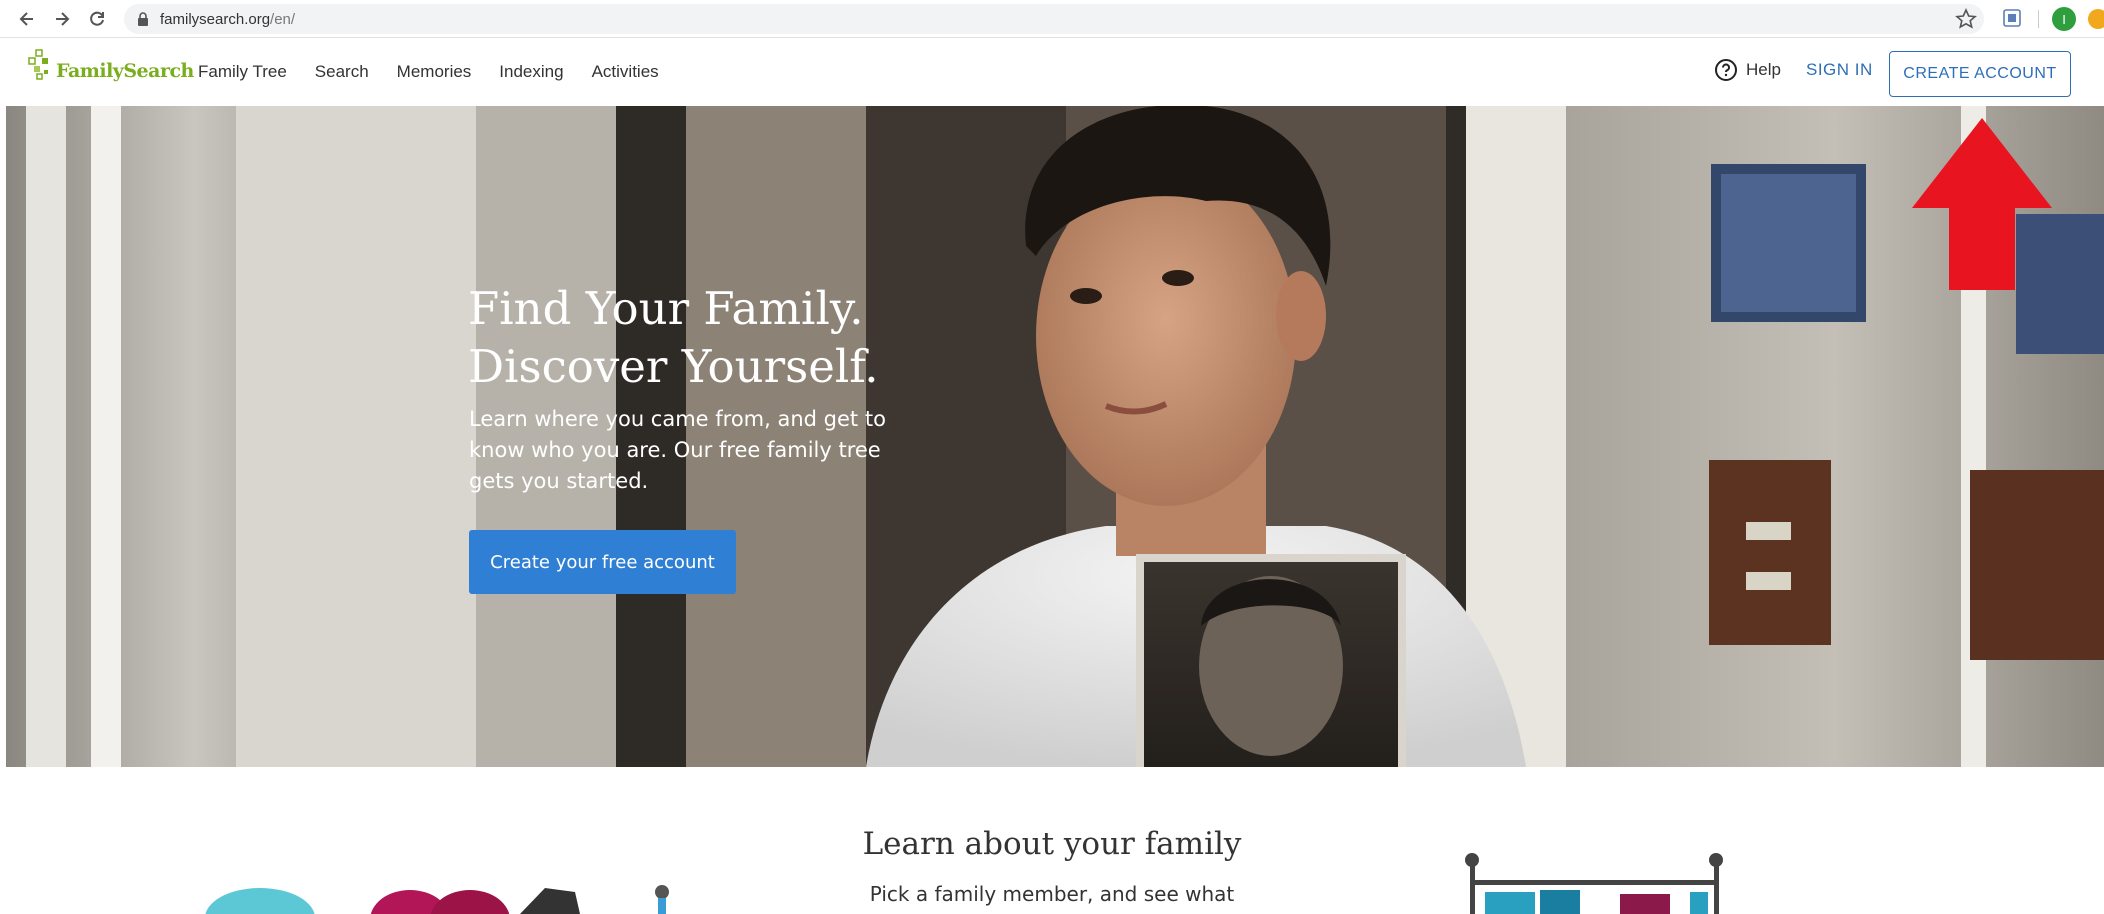 The image size is (2104, 914). Describe the element at coordinates (437, 899) in the screenshot. I see `family-illustration-left` at that location.